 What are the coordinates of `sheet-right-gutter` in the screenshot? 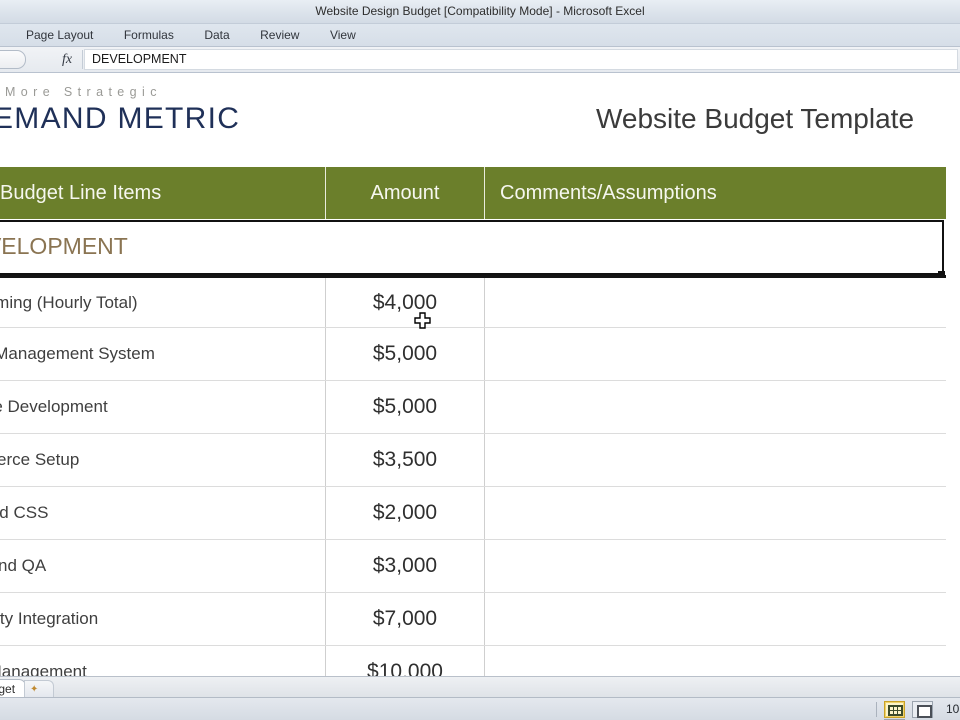 It's located at (953, 375).